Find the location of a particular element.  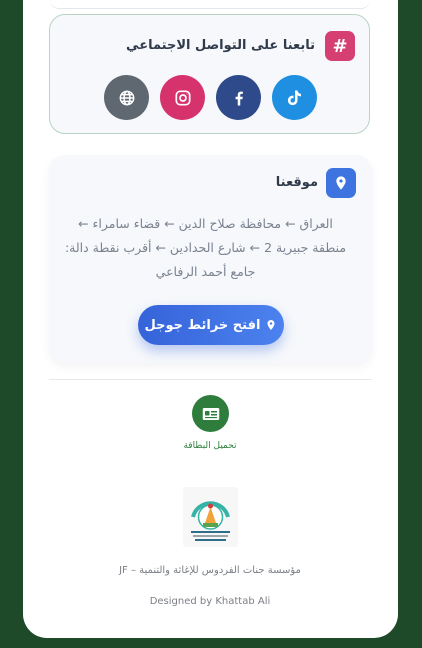

address-line-3: جامع أحمد الرفاعي is located at coordinates (205, 271).